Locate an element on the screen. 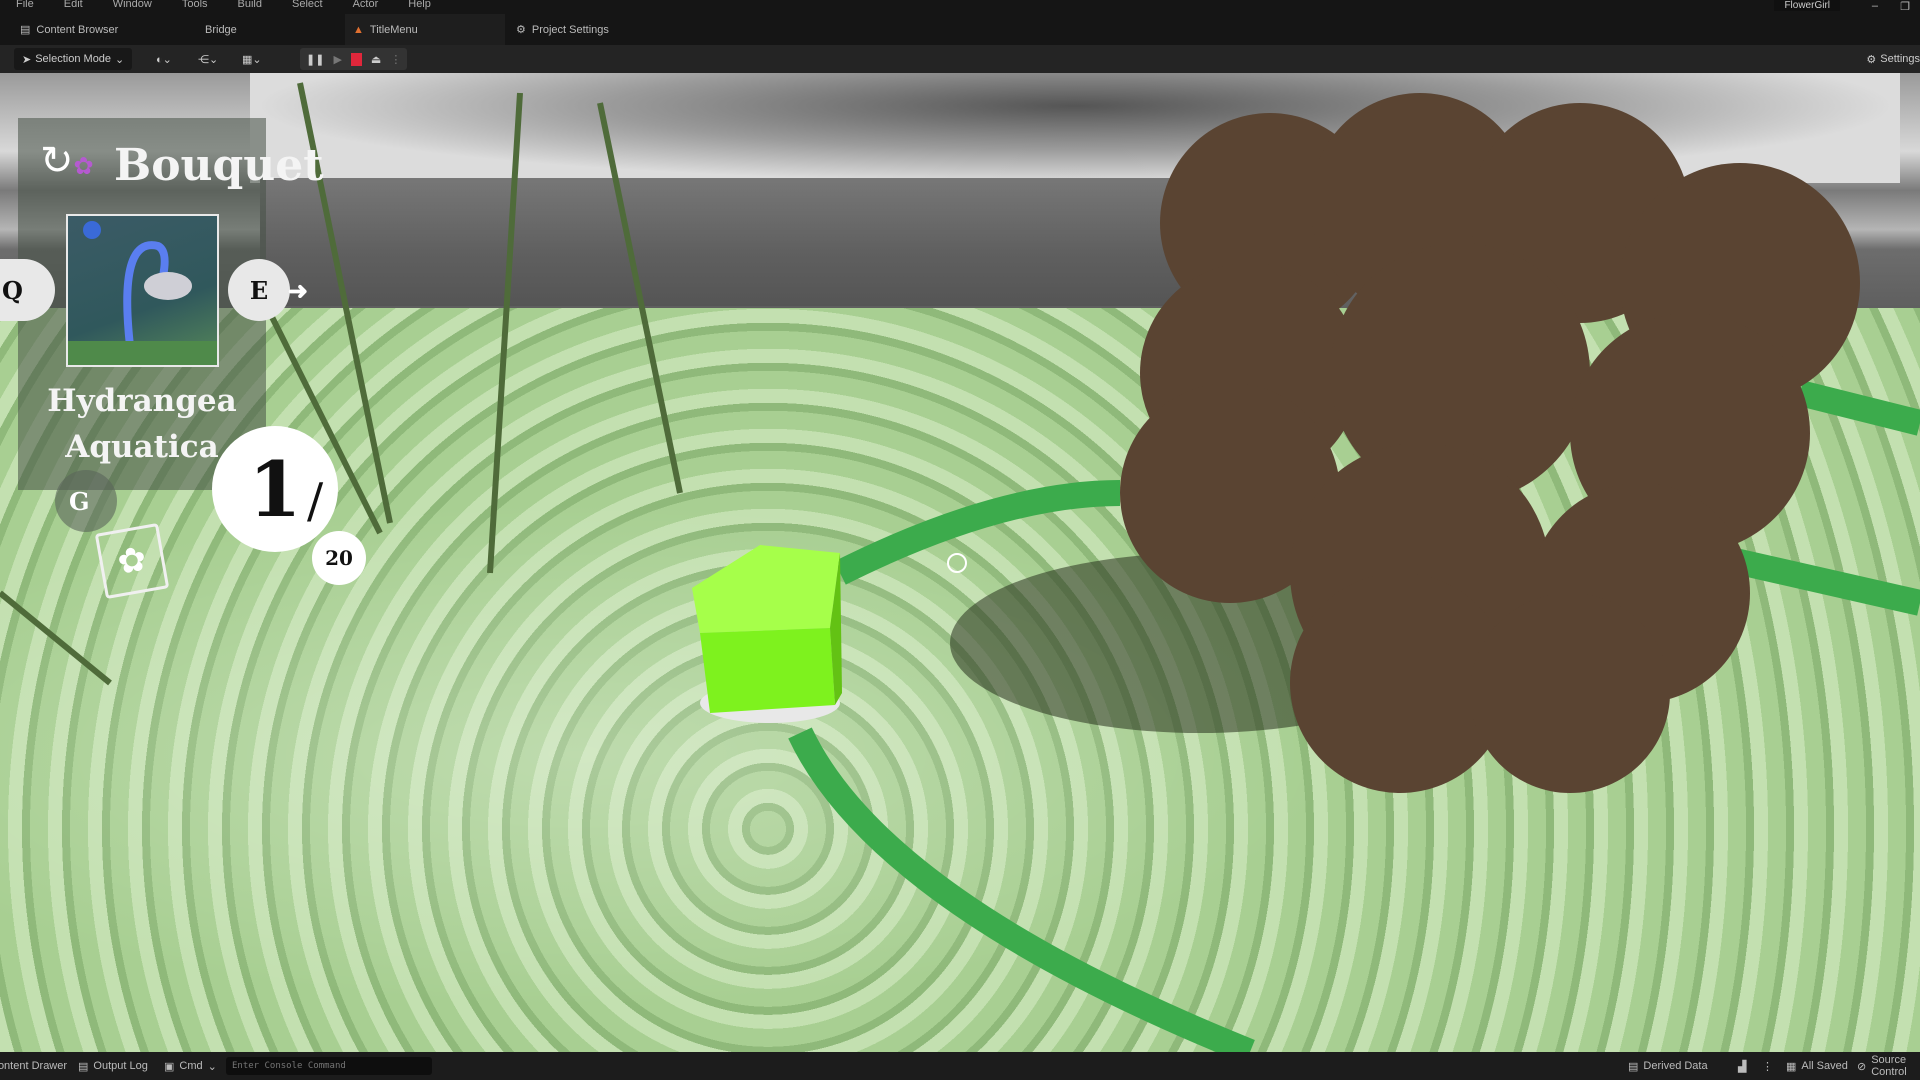  all-saved-label: All Saved is located at coordinates (1824, 1066).